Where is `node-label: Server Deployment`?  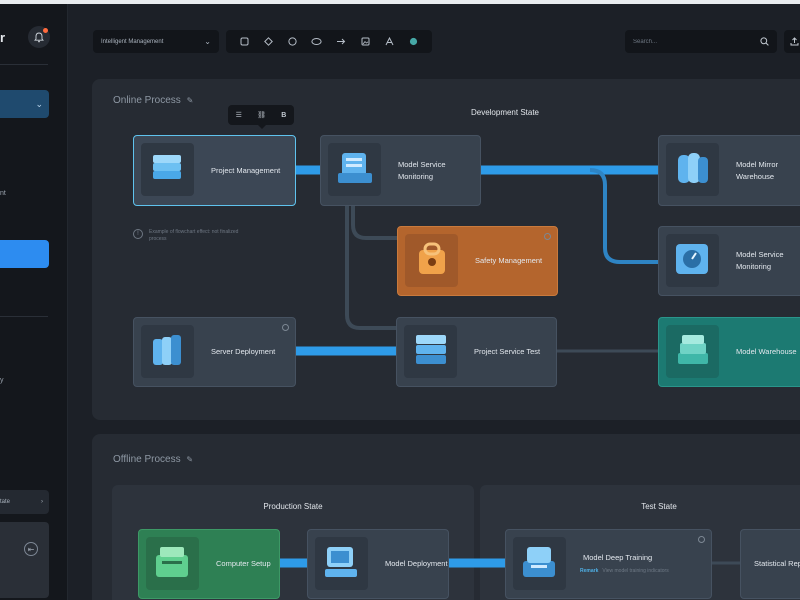
node-label: Server Deployment is located at coordinates (243, 351).